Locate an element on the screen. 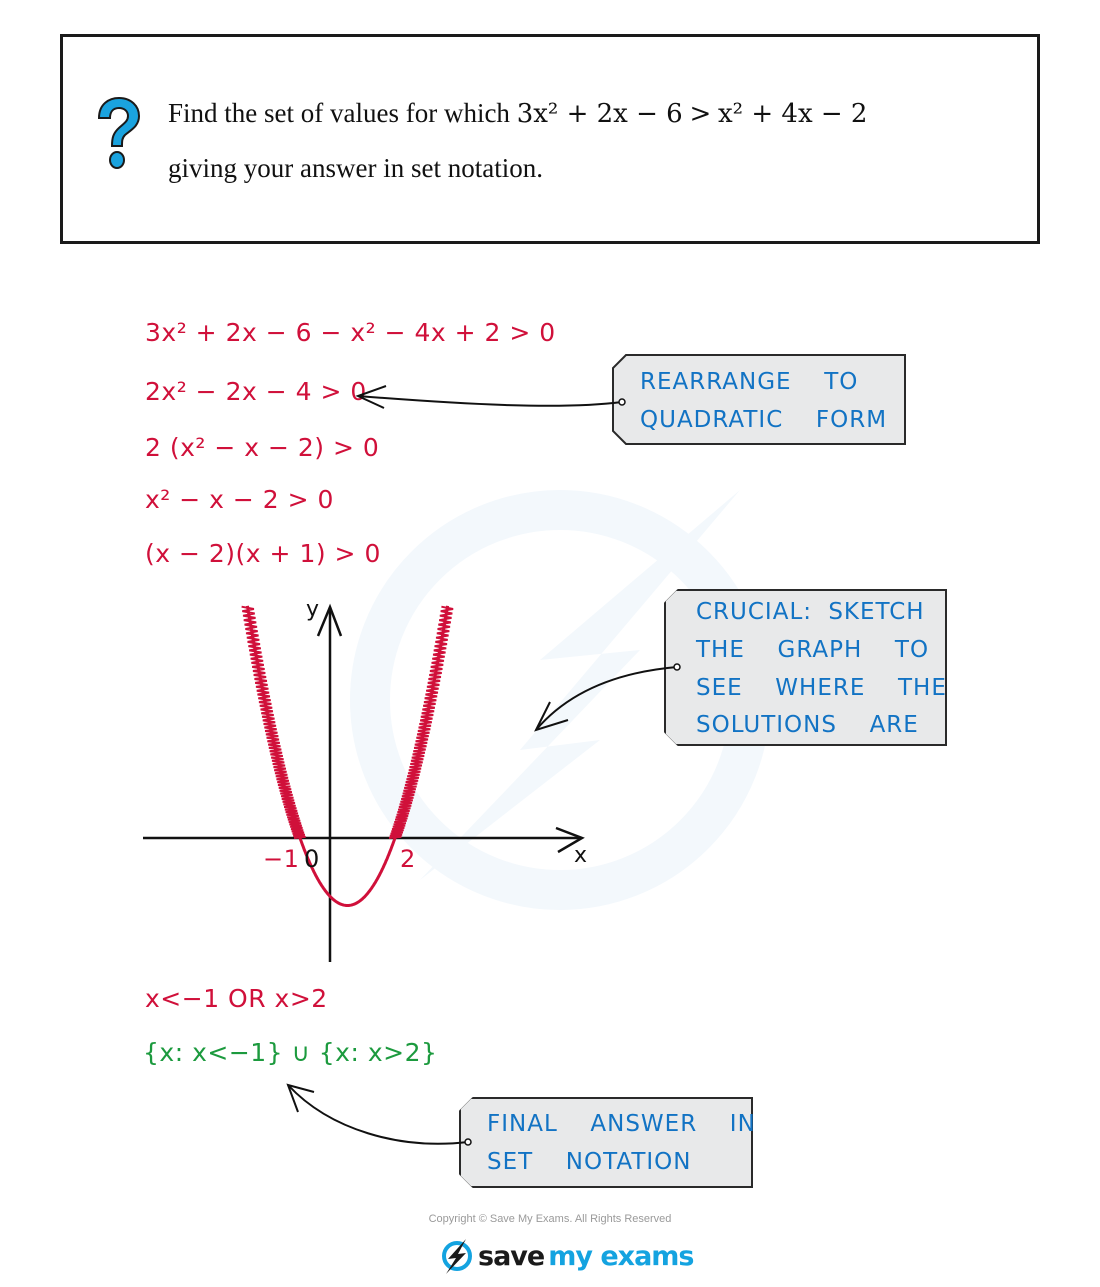  arrow-final is located at coordinates (378, 1114).